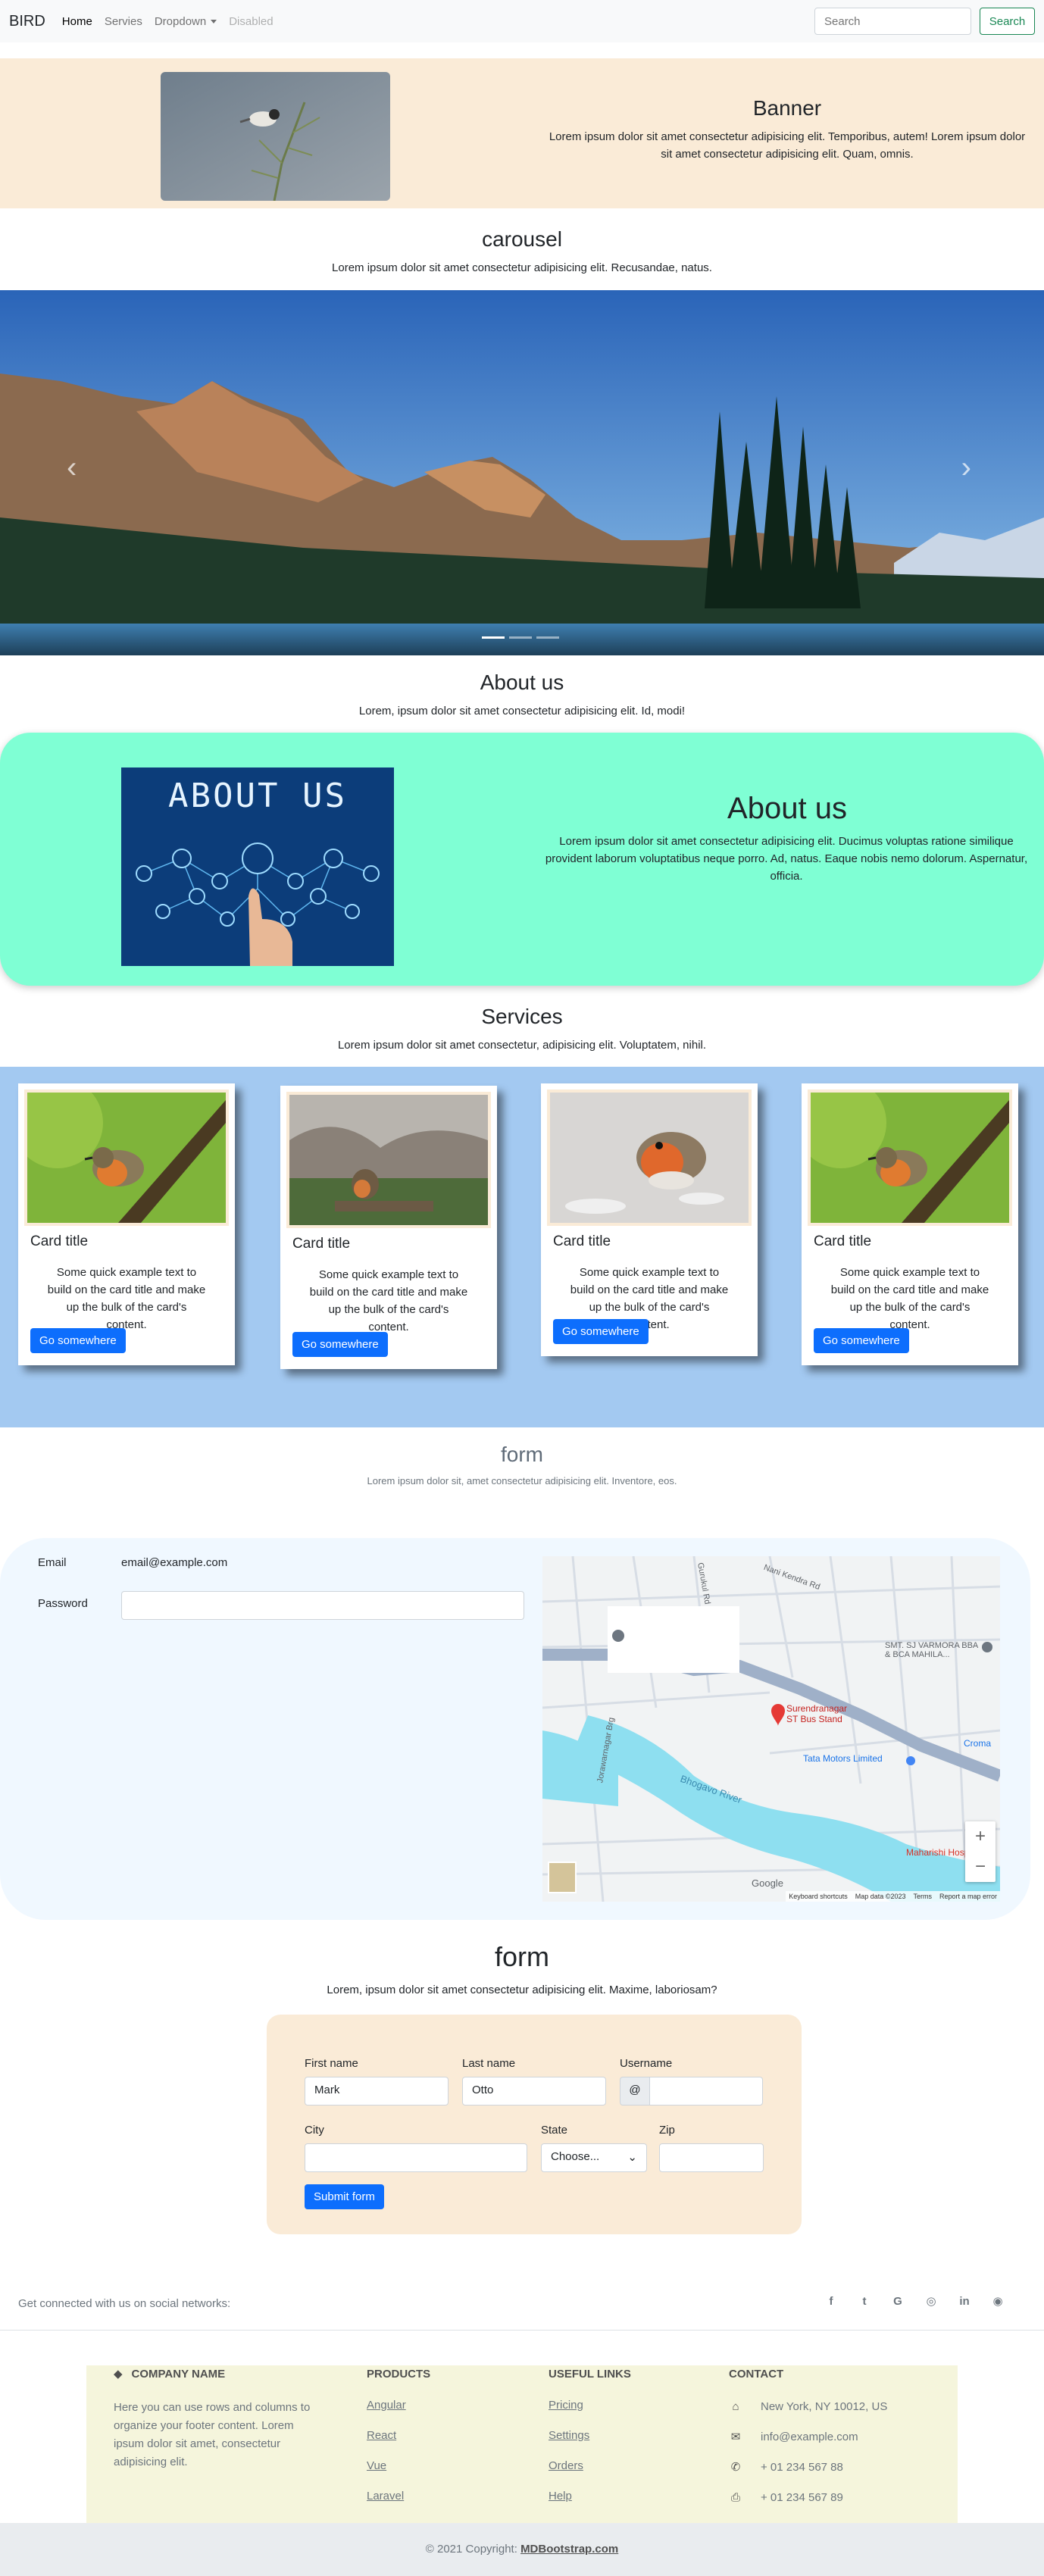 This screenshot has height=2576, width=1044. I want to click on submit-form-button: Submit form, so click(344, 2196).